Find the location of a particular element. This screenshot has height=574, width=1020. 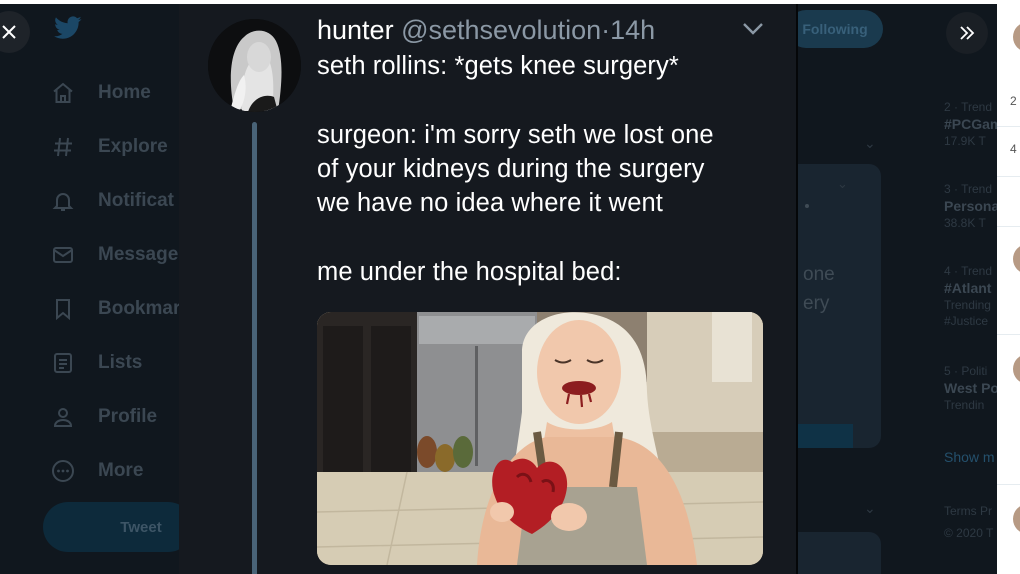

list-icon is located at coordinates (63, 363).